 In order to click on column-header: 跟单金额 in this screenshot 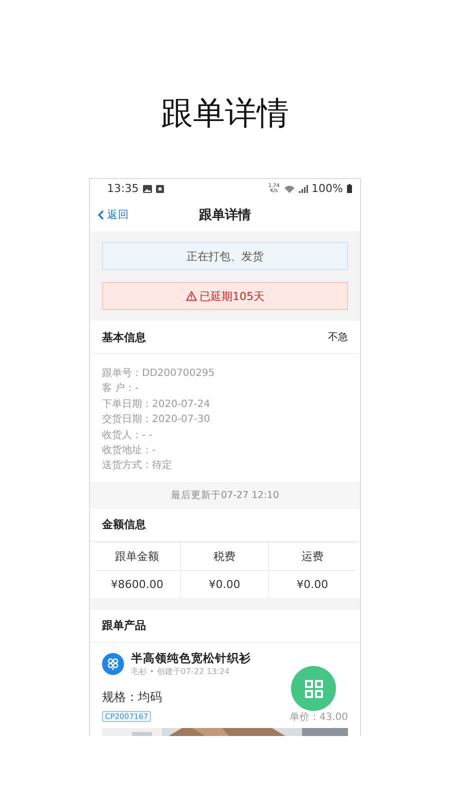, I will do `click(138, 556)`.